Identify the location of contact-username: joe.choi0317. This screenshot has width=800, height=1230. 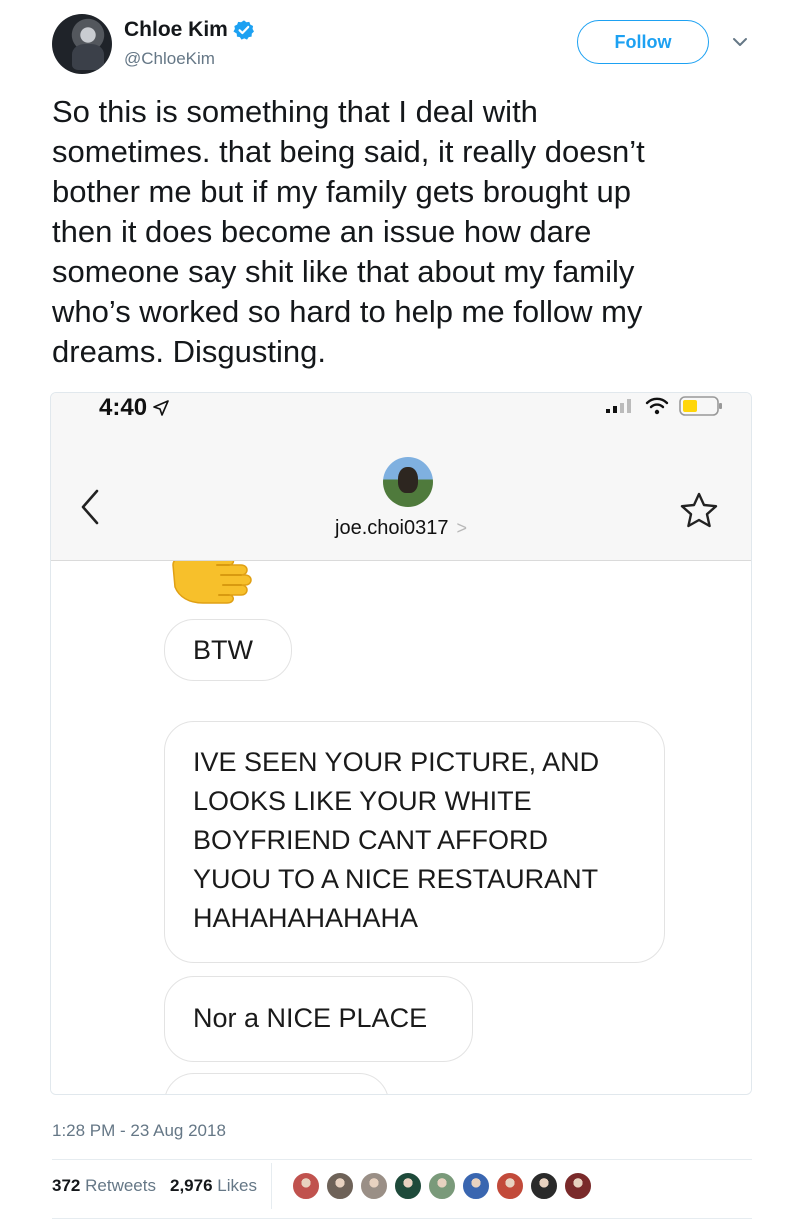
(392, 528).